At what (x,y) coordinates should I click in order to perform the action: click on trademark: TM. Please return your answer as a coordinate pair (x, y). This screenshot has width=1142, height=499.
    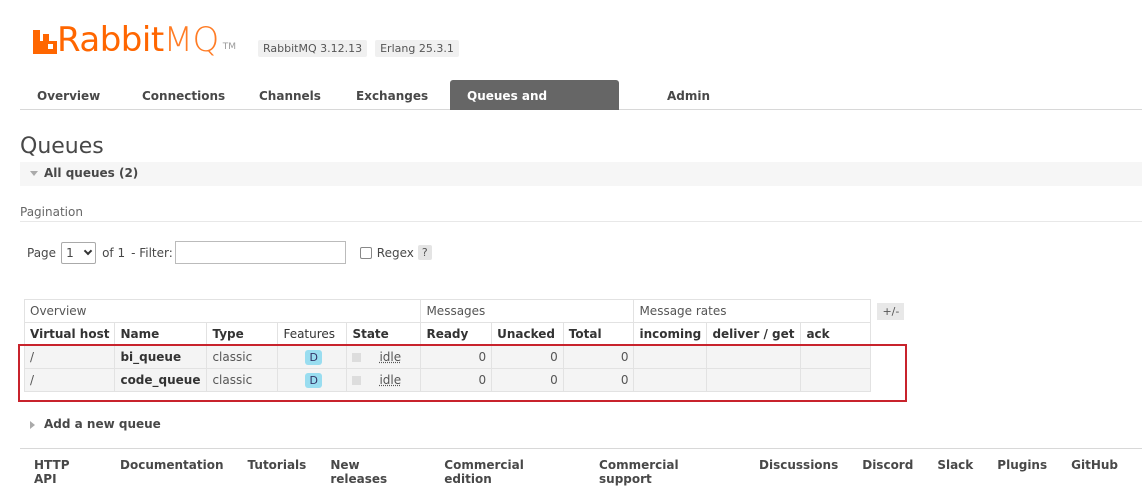
    Looking at the image, I should click on (229, 47).